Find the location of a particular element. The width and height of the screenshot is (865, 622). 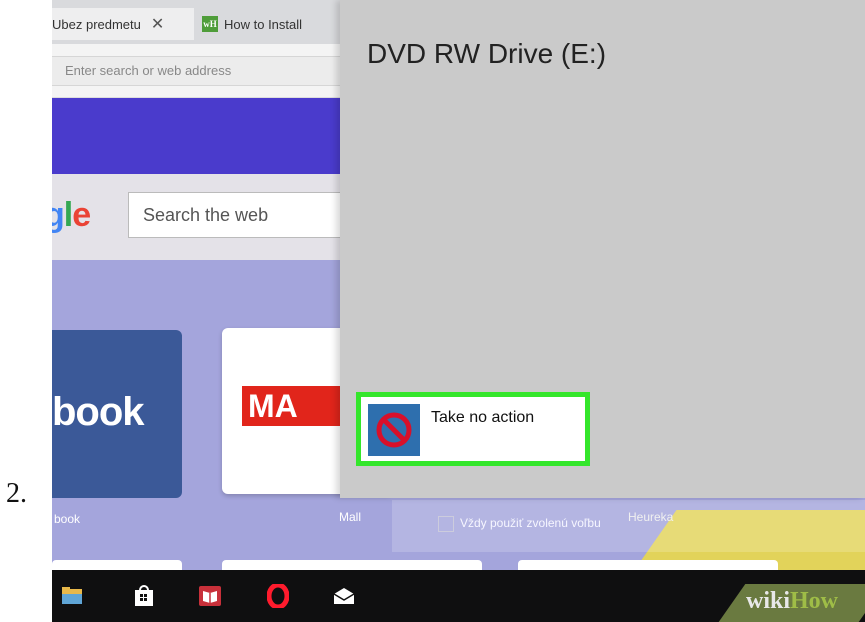

tile-label-heureka: Heureka is located at coordinates (651, 517).